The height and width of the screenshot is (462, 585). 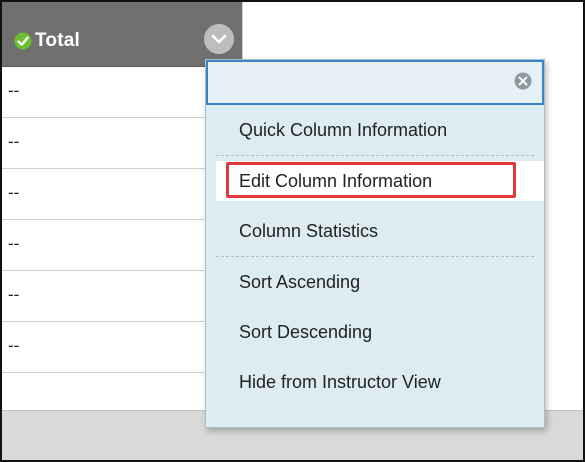 What do you see at coordinates (375, 82) in the screenshot?
I see `menu-top-bar` at bounding box center [375, 82].